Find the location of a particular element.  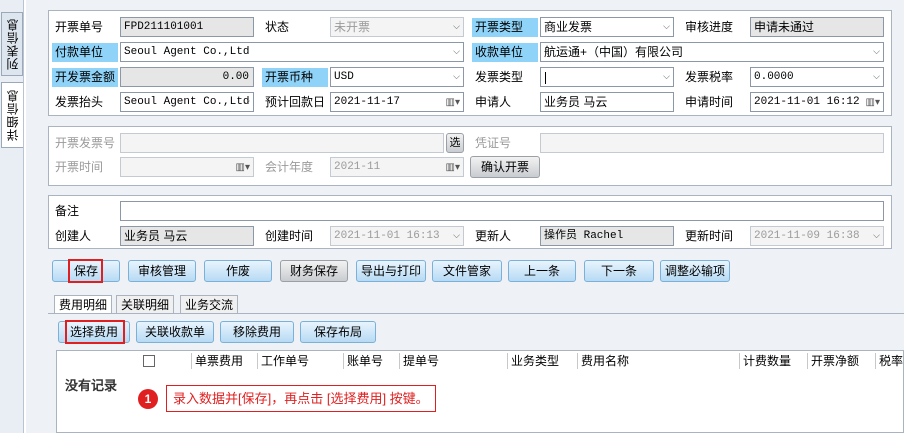

update-time-picker: 2021-11-09 16:38 ⌵ is located at coordinates (817, 236).